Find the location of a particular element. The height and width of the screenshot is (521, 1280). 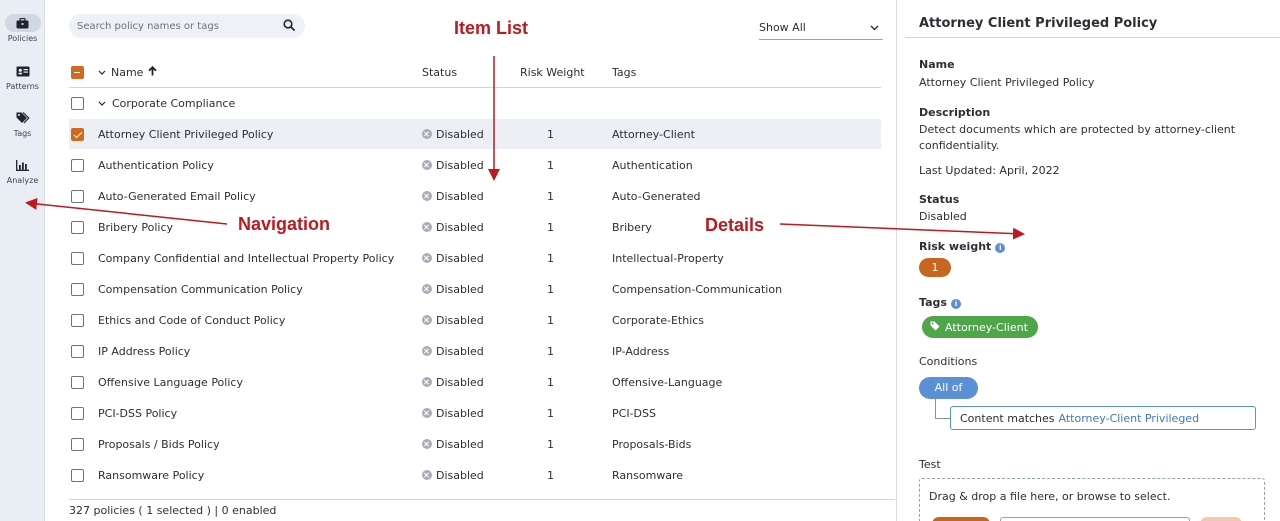

nav-label: Patterns is located at coordinates (22, 86).